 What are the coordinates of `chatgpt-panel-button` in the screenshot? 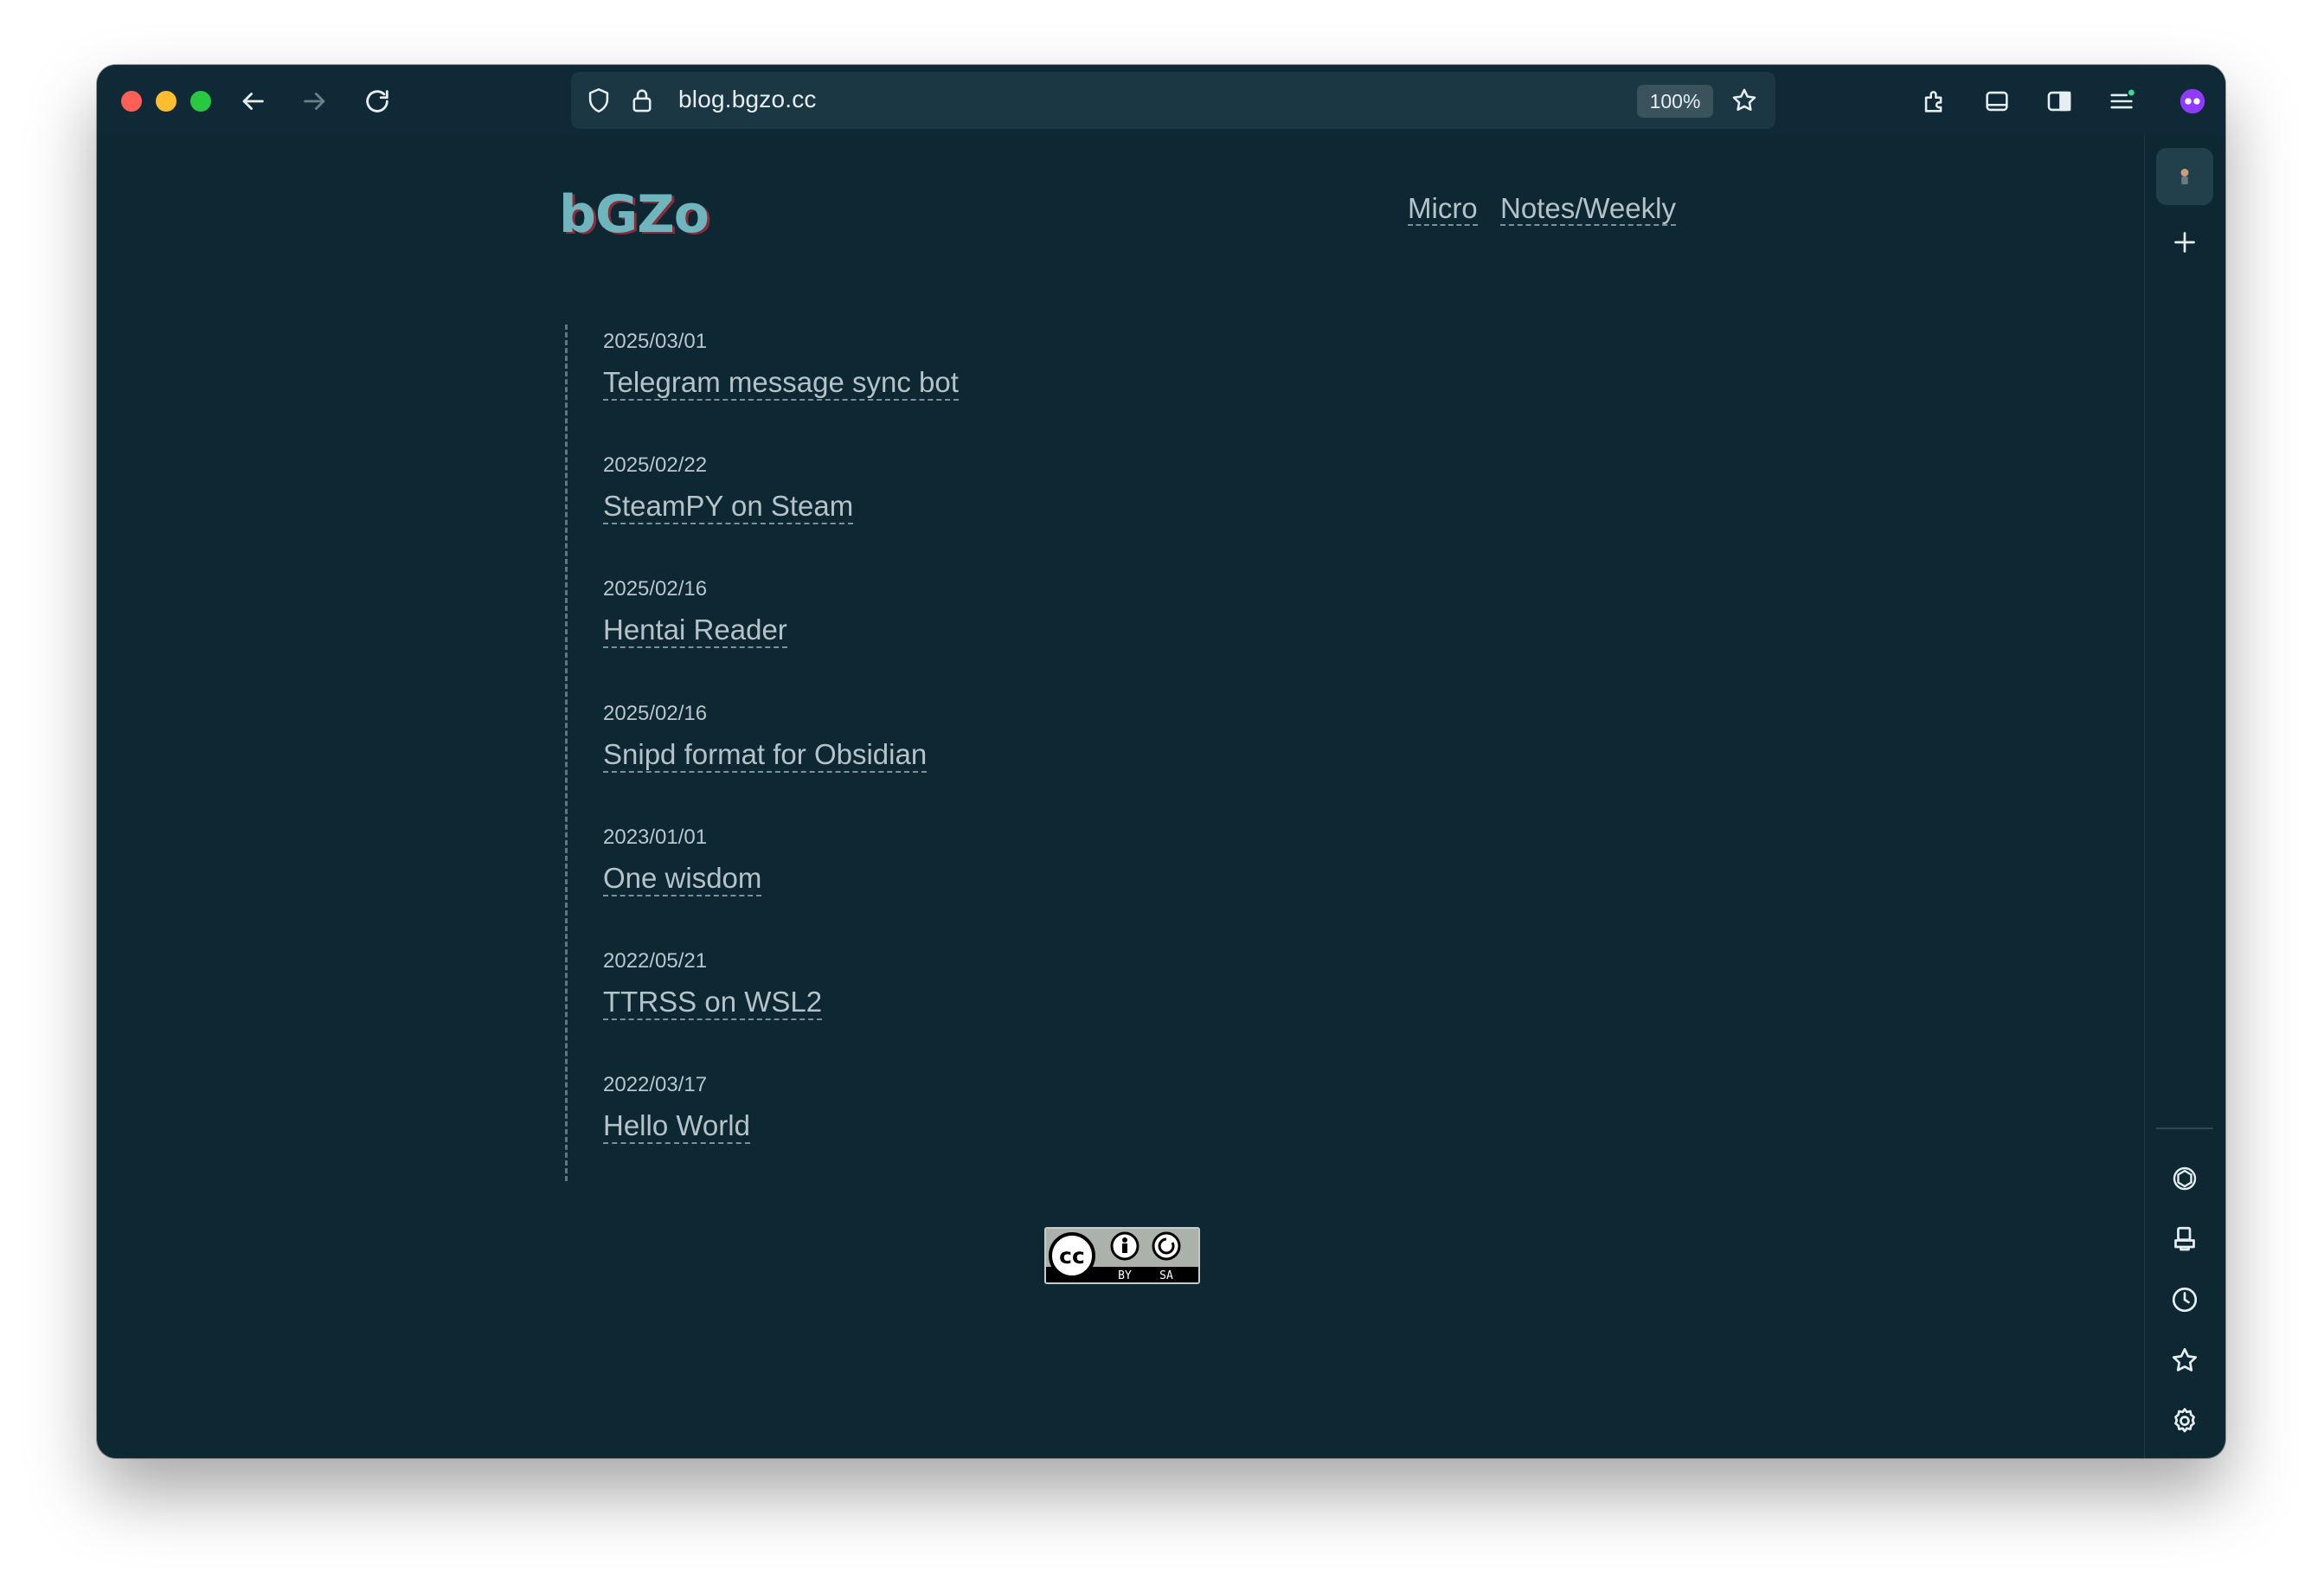 It's located at (2184, 1178).